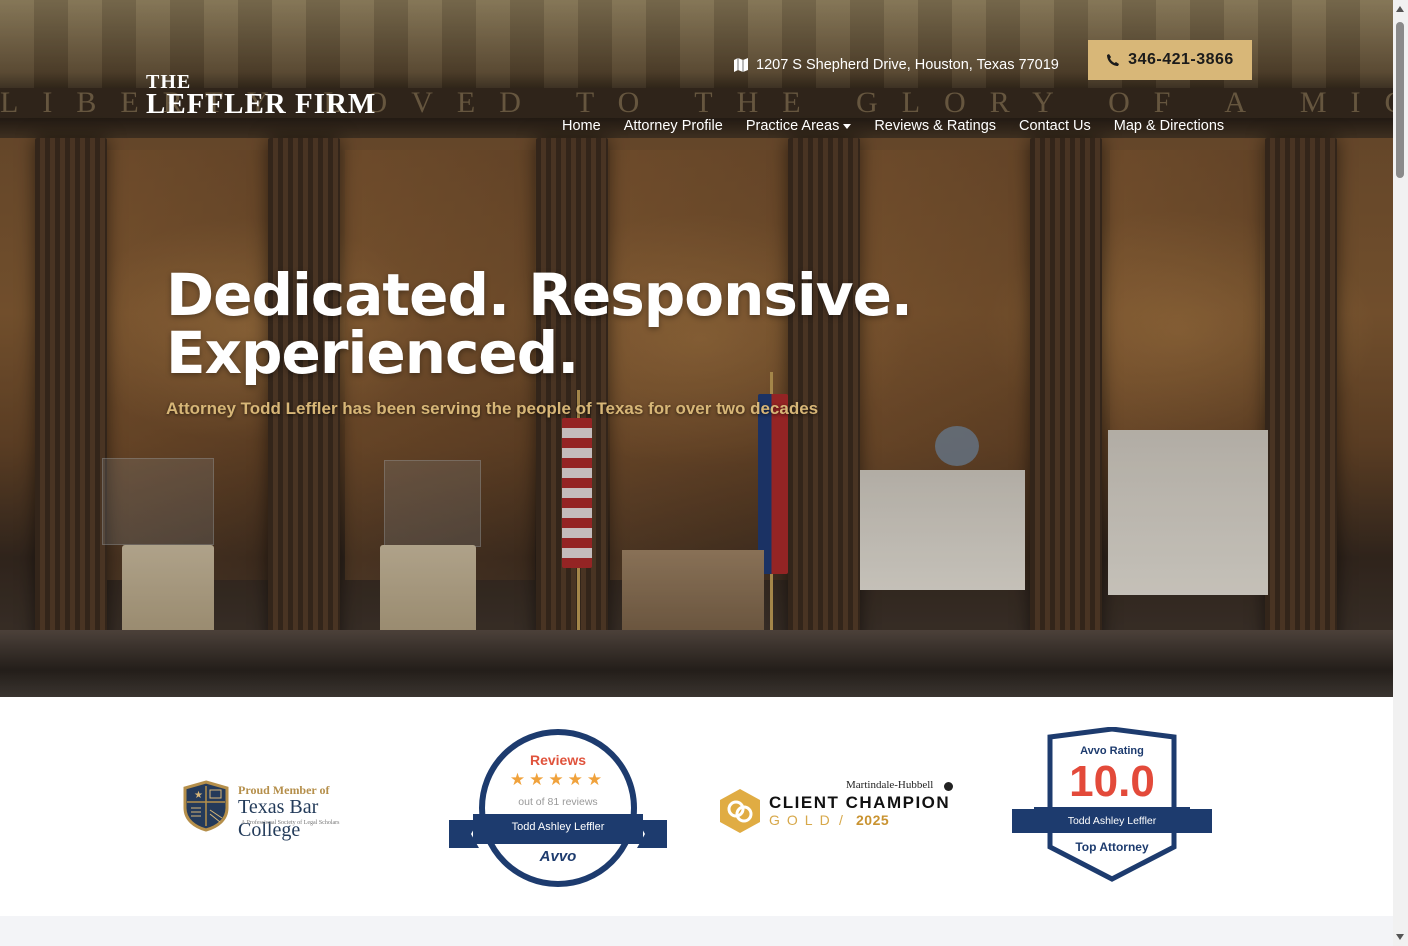 This screenshot has height=946, width=1408. I want to click on martindale-year: 2025, so click(873, 820).